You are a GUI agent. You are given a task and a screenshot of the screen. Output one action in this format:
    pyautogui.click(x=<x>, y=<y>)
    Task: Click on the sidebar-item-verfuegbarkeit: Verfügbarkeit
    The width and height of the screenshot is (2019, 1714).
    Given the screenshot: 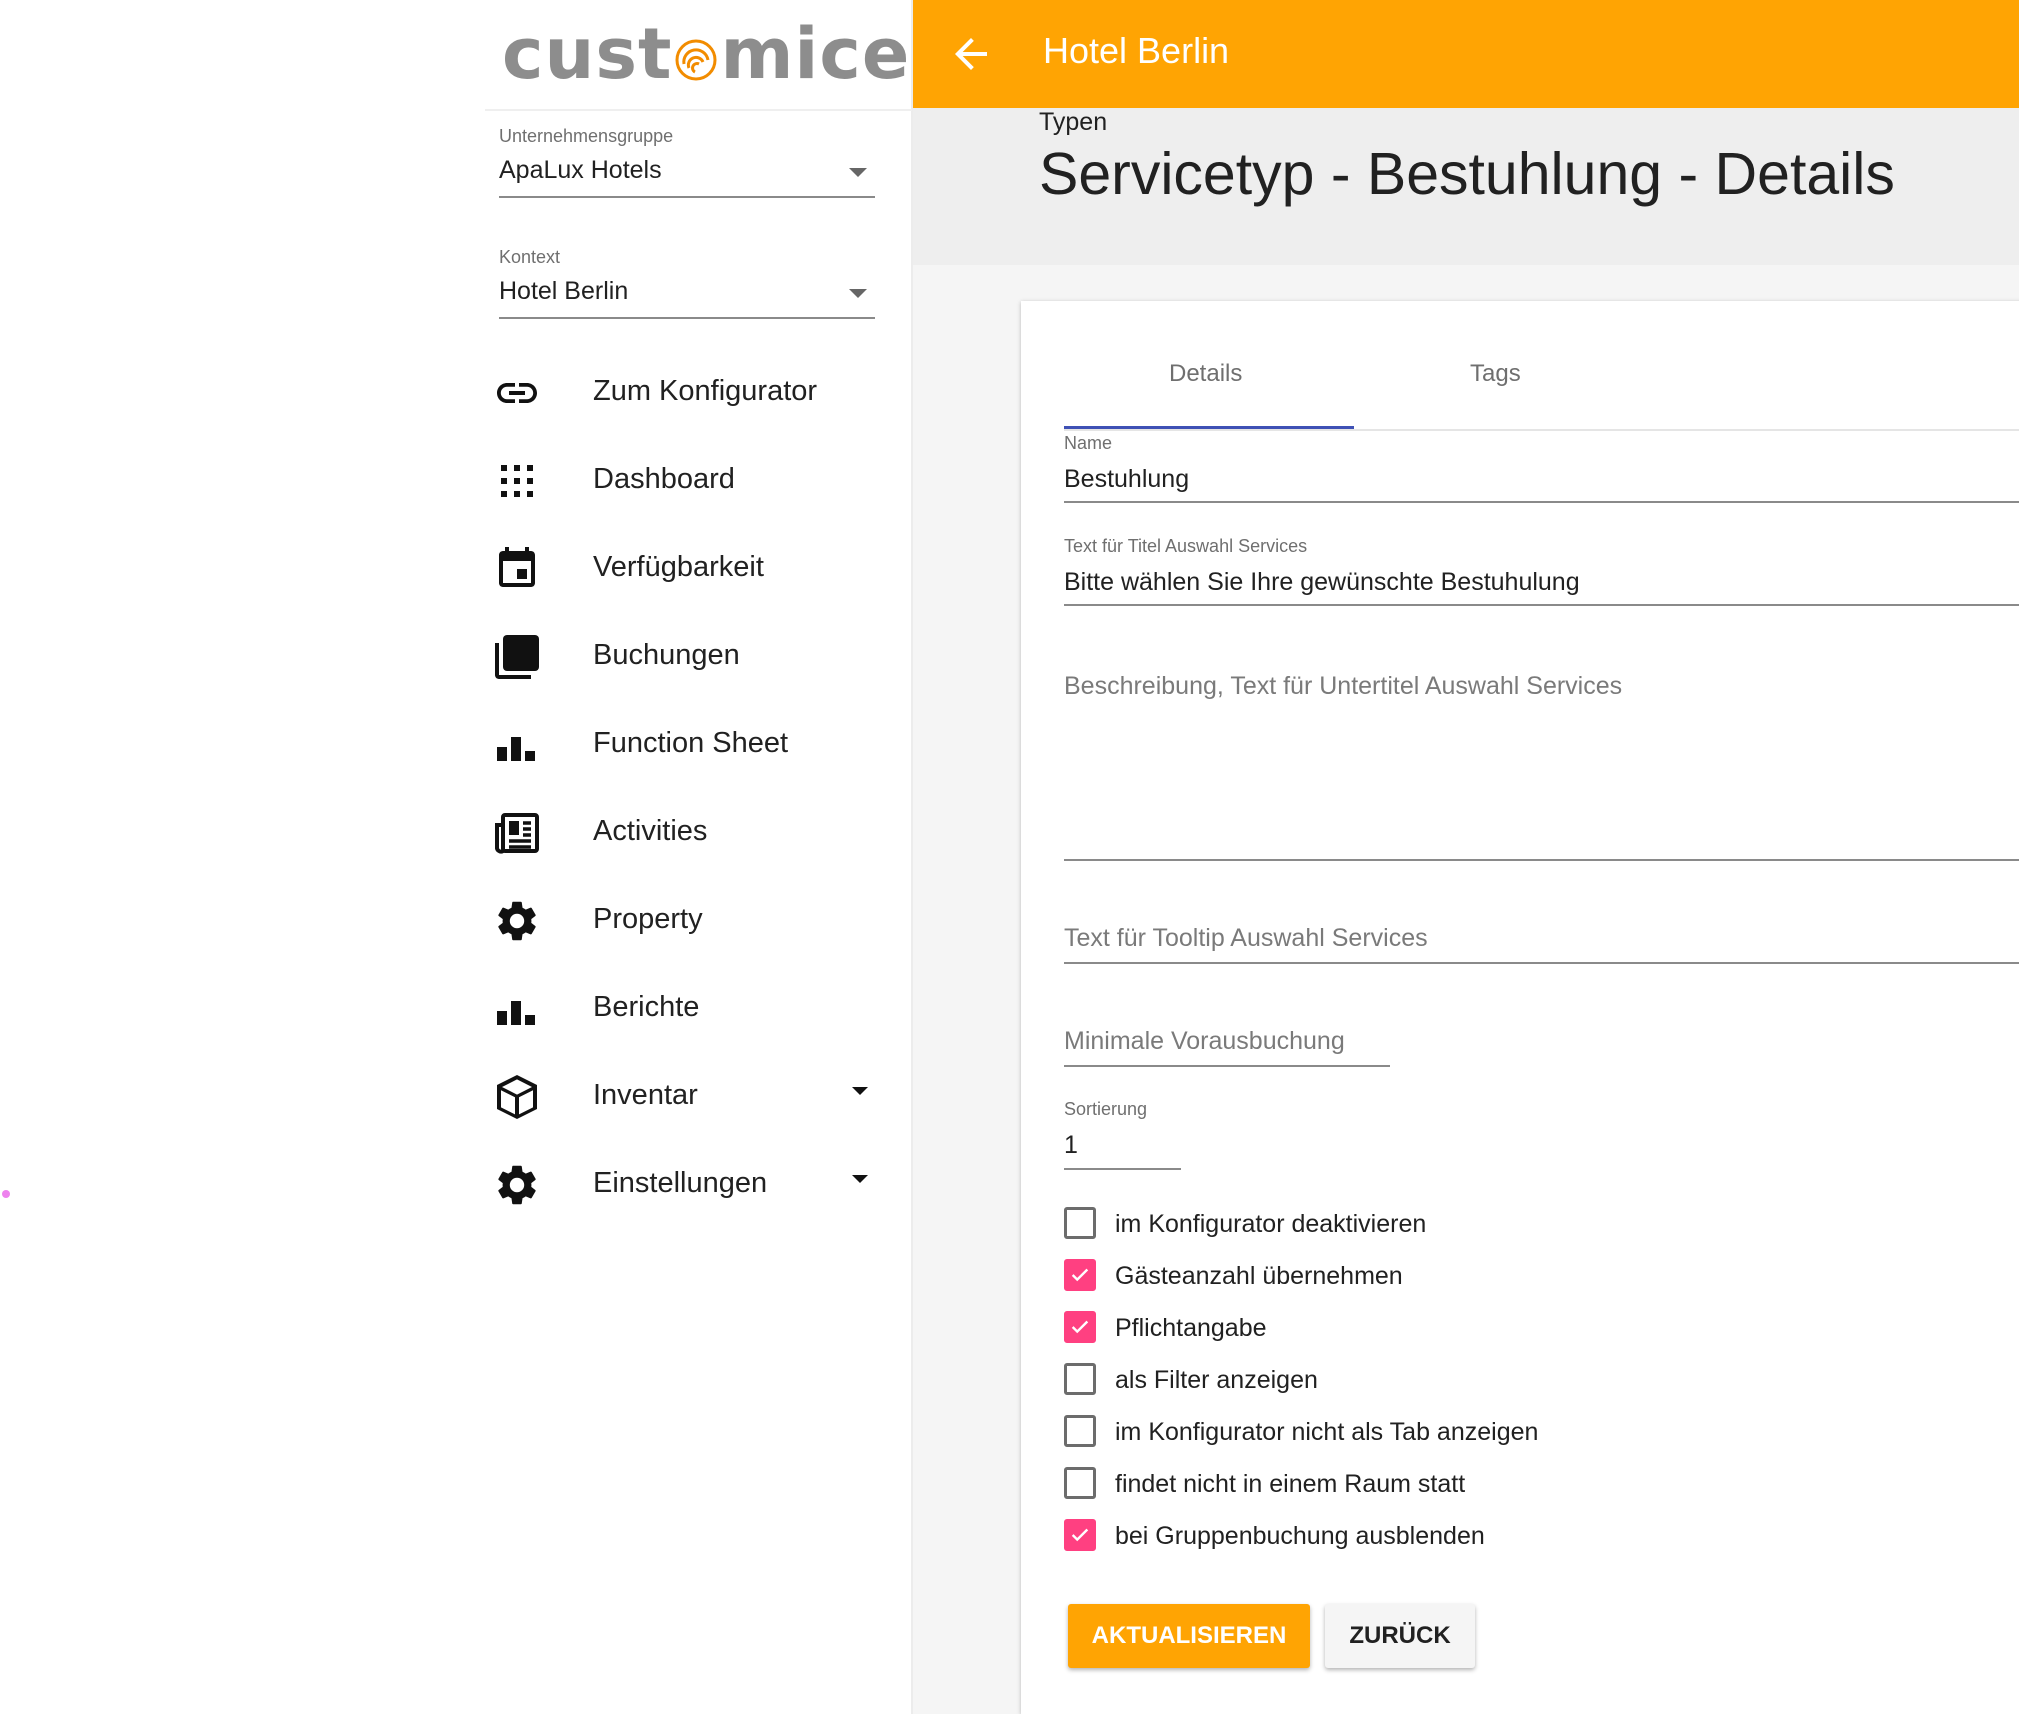 What is the action you would take?
    pyautogui.click(x=698, y=569)
    